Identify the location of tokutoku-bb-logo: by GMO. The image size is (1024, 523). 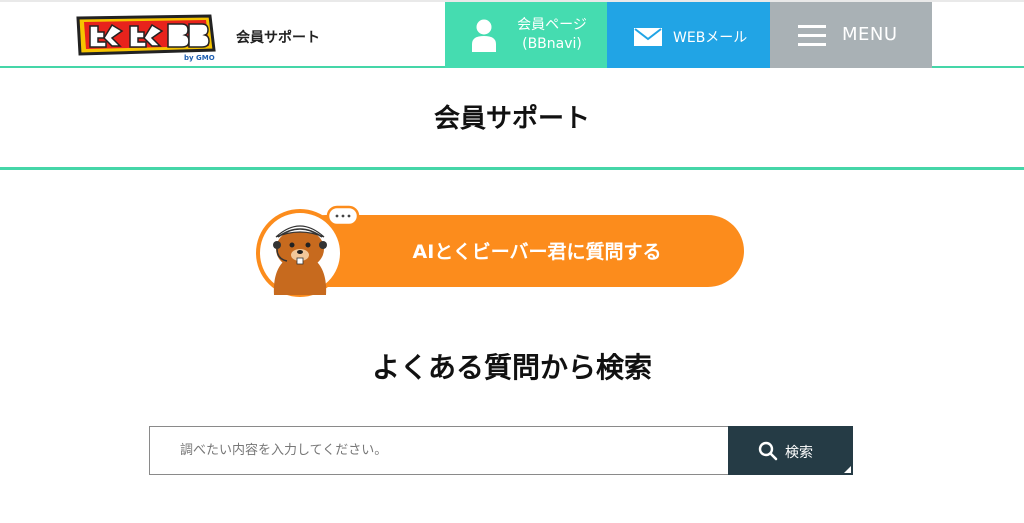
(145, 36).